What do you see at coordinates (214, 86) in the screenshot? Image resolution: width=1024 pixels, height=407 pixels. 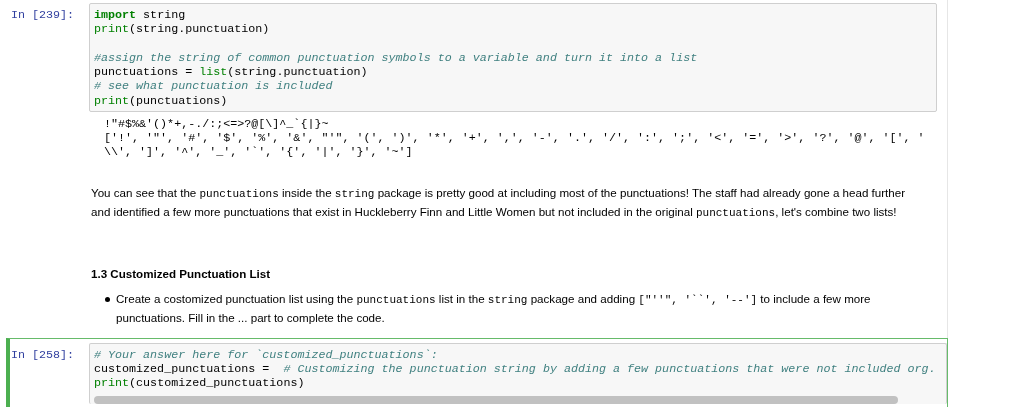 I see `code-line: # see what punctuation is included` at bounding box center [214, 86].